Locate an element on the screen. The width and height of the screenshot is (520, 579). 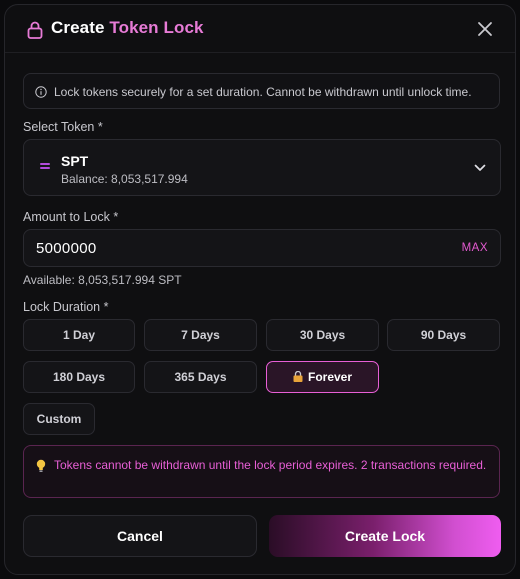
duration-option-30-days: 30 Days is located at coordinates (322, 335).